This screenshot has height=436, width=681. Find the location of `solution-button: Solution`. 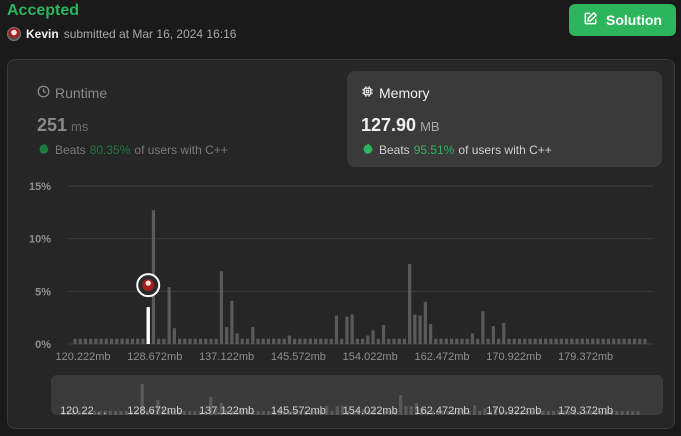

solution-button: Solution is located at coordinates (622, 20).